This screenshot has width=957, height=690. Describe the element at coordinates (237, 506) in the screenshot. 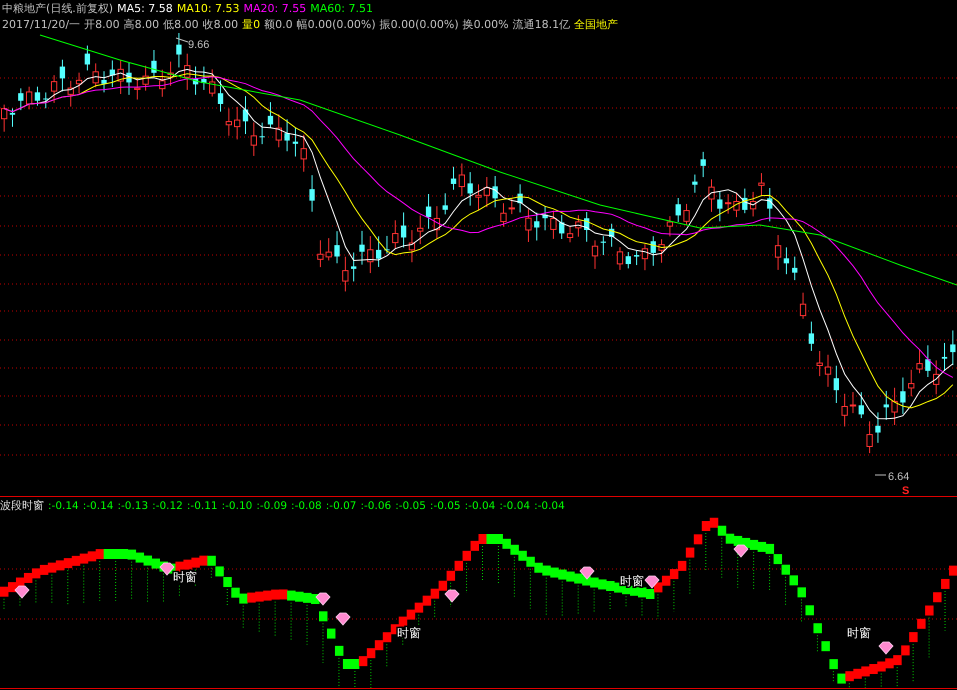

I see `indicator-value: :-0.10` at that location.